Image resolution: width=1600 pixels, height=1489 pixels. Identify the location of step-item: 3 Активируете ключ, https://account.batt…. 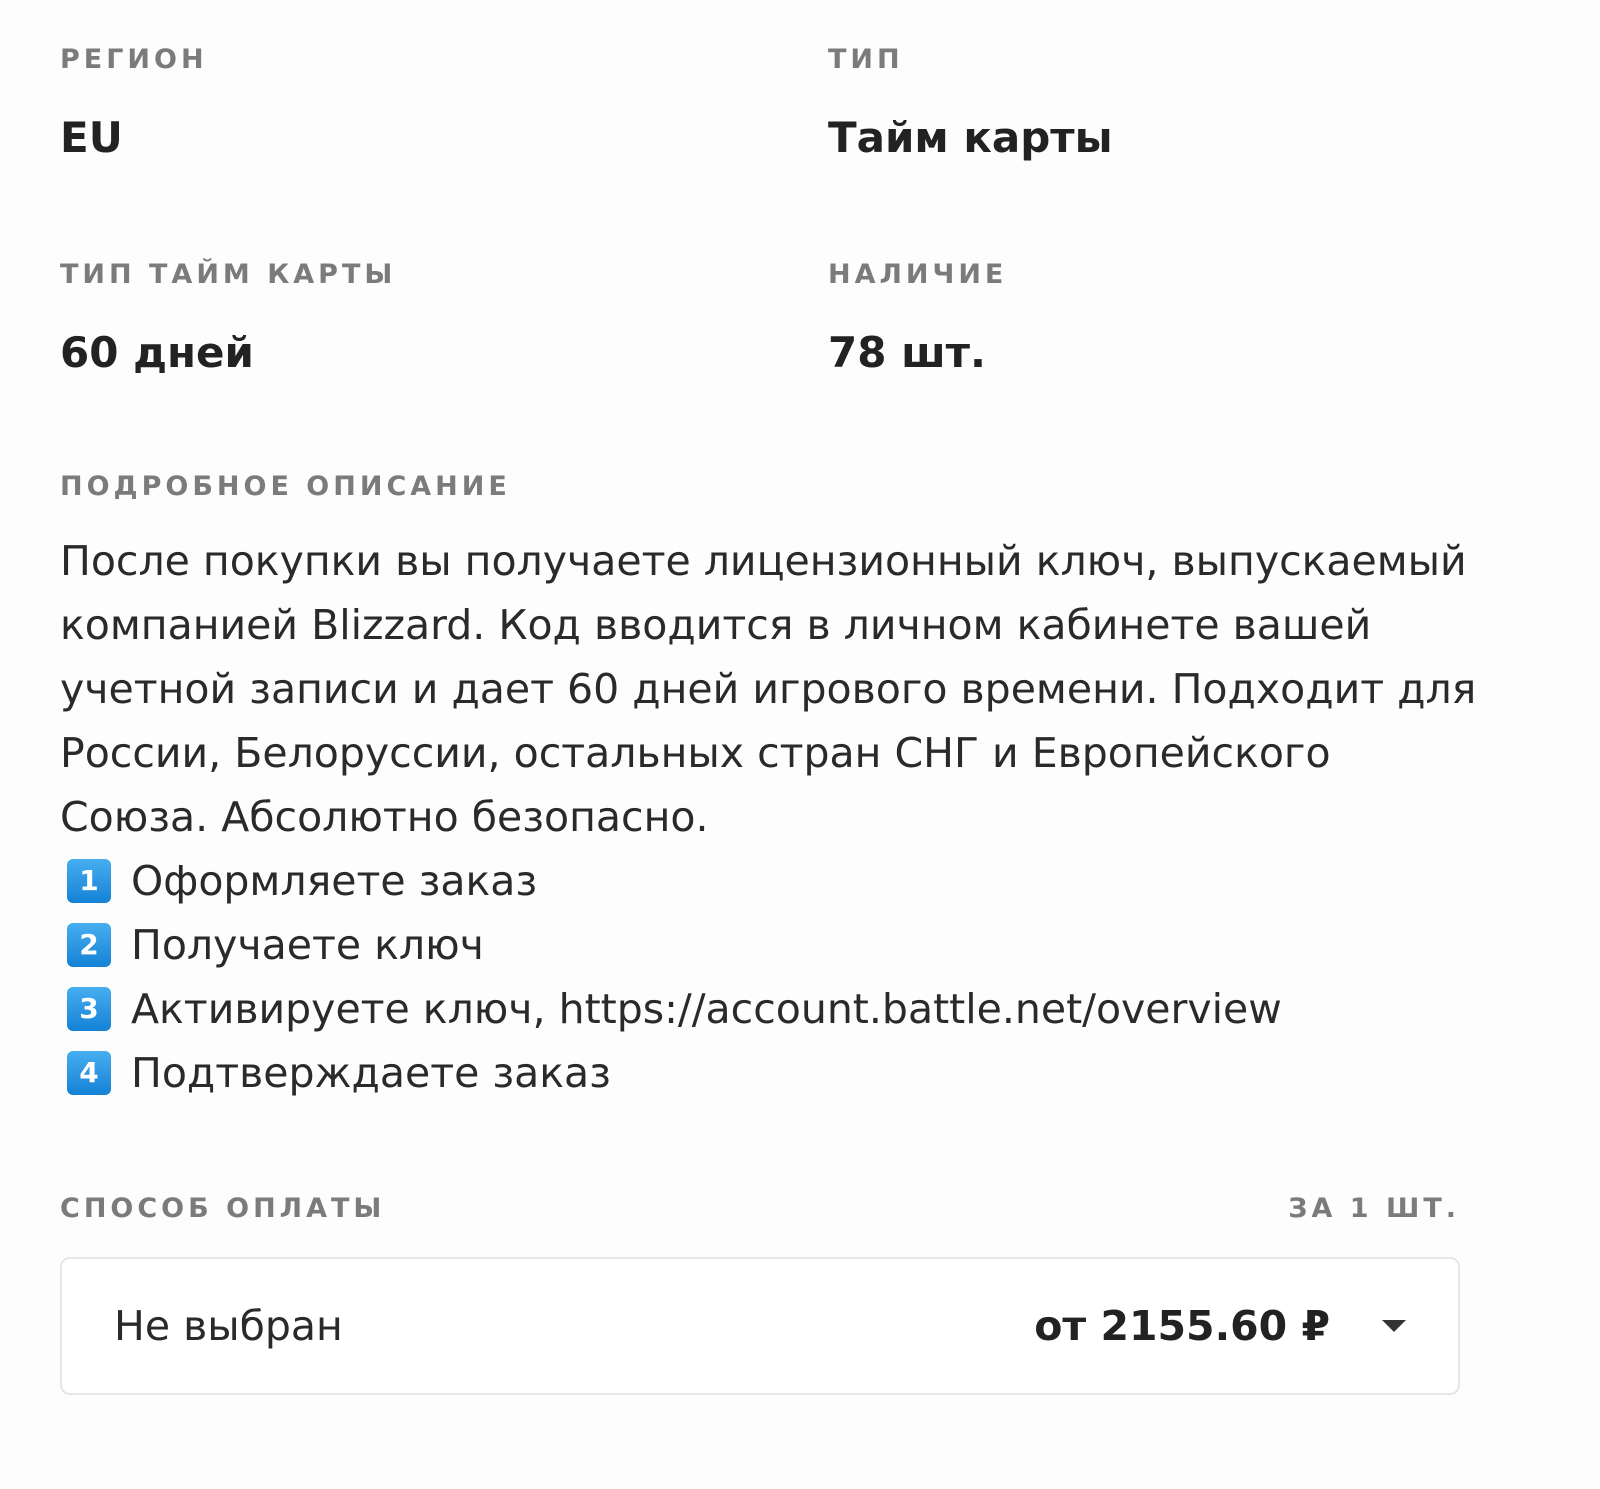
(775, 1009).